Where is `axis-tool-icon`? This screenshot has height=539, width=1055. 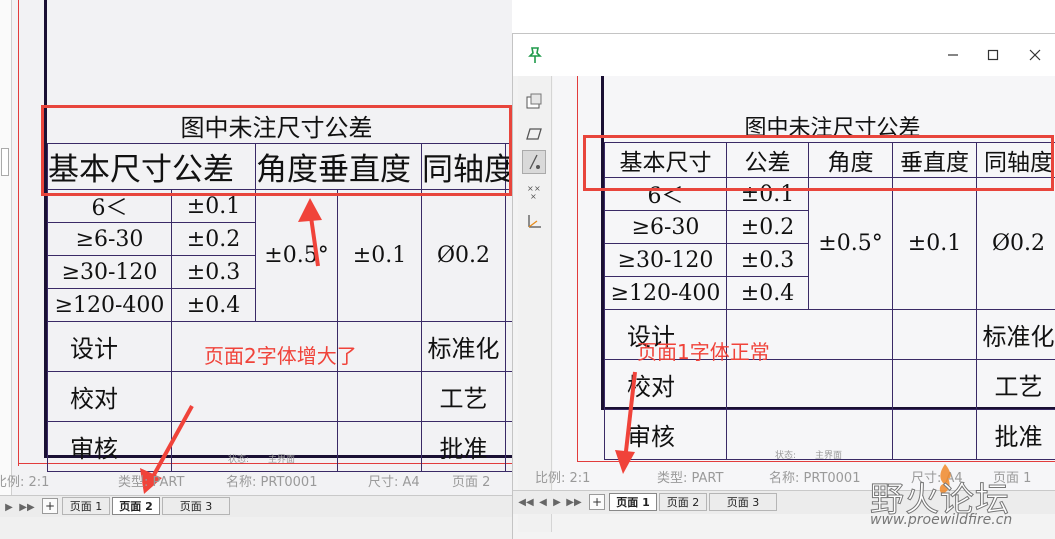
axis-tool-icon is located at coordinates (534, 162).